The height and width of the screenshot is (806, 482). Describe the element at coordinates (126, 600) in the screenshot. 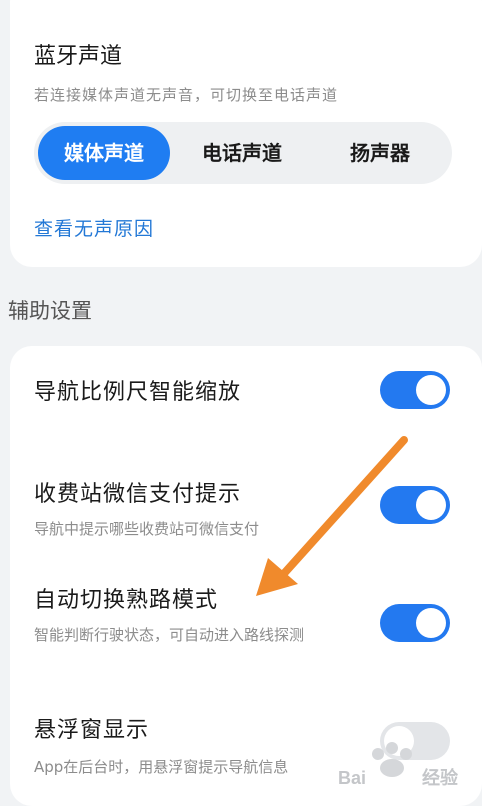

I see `row-title-familiar-route-mode: 自动切换熟路模式` at that location.